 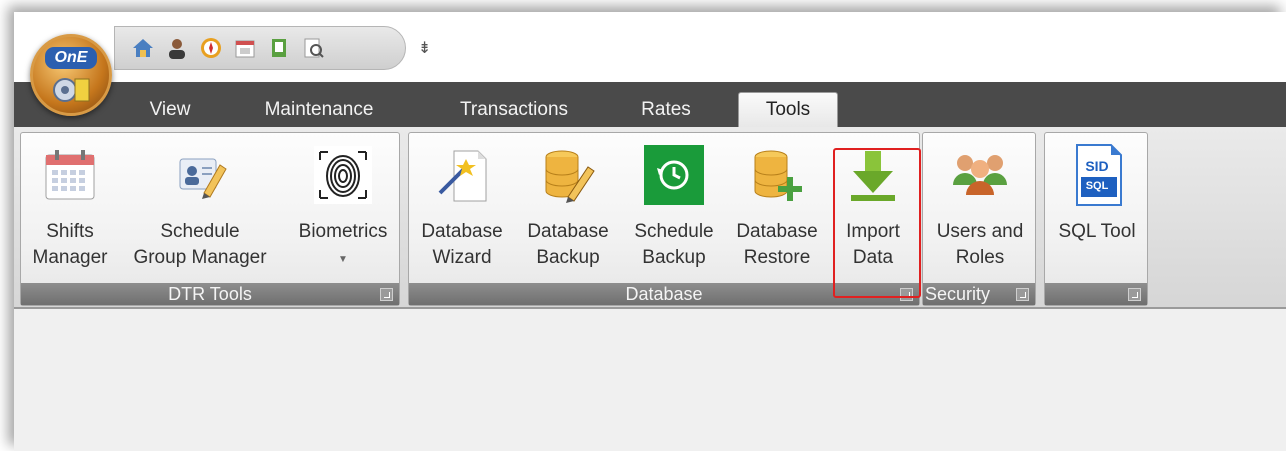 I want to click on button-label: SQL Tool, so click(x=1096, y=232).